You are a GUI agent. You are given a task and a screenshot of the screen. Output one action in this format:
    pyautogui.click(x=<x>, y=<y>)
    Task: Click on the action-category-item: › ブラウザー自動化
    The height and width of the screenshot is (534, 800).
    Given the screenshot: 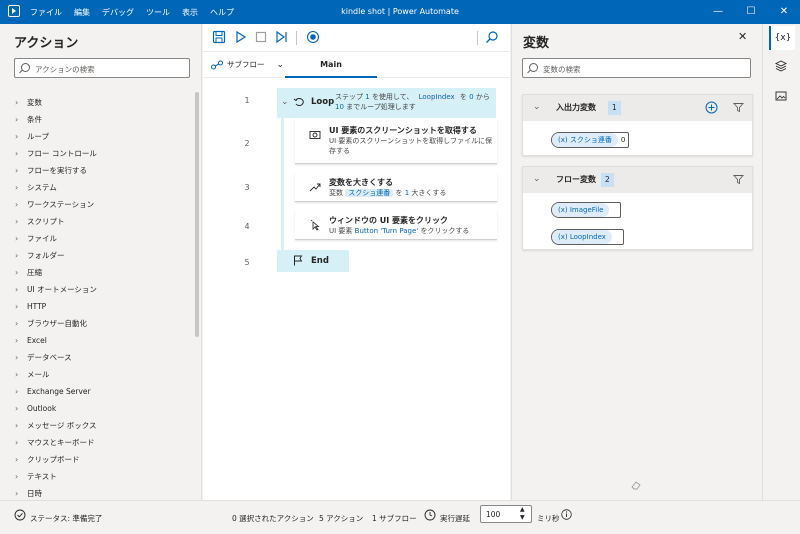 What is the action you would take?
    pyautogui.click(x=96, y=323)
    